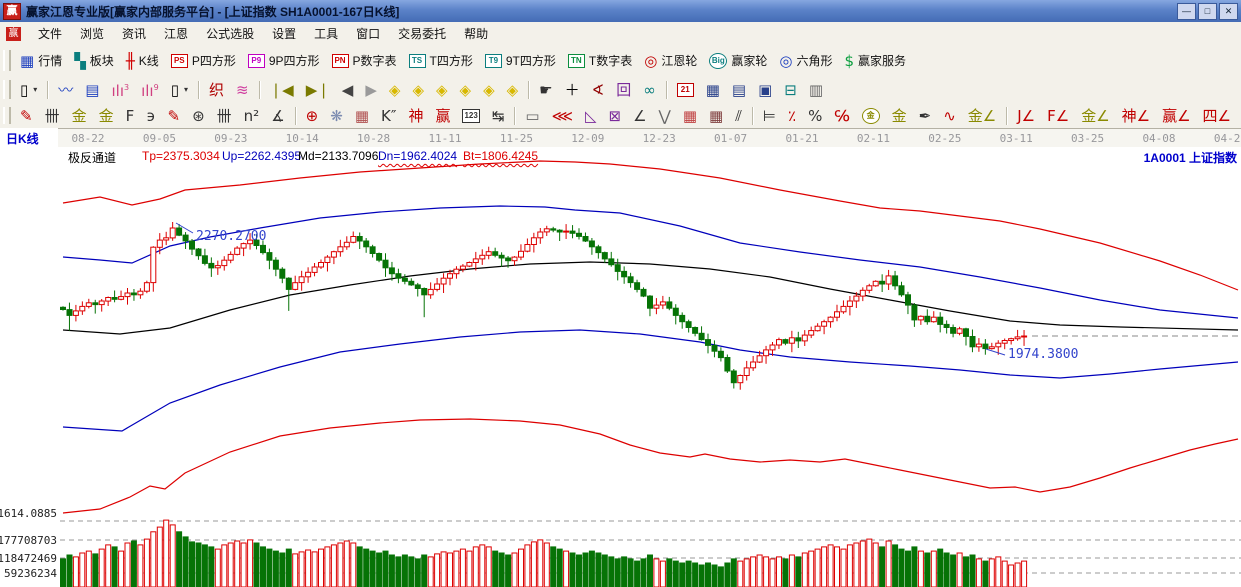  I want to click on gann-box-button: ▭, so click(532, 116).